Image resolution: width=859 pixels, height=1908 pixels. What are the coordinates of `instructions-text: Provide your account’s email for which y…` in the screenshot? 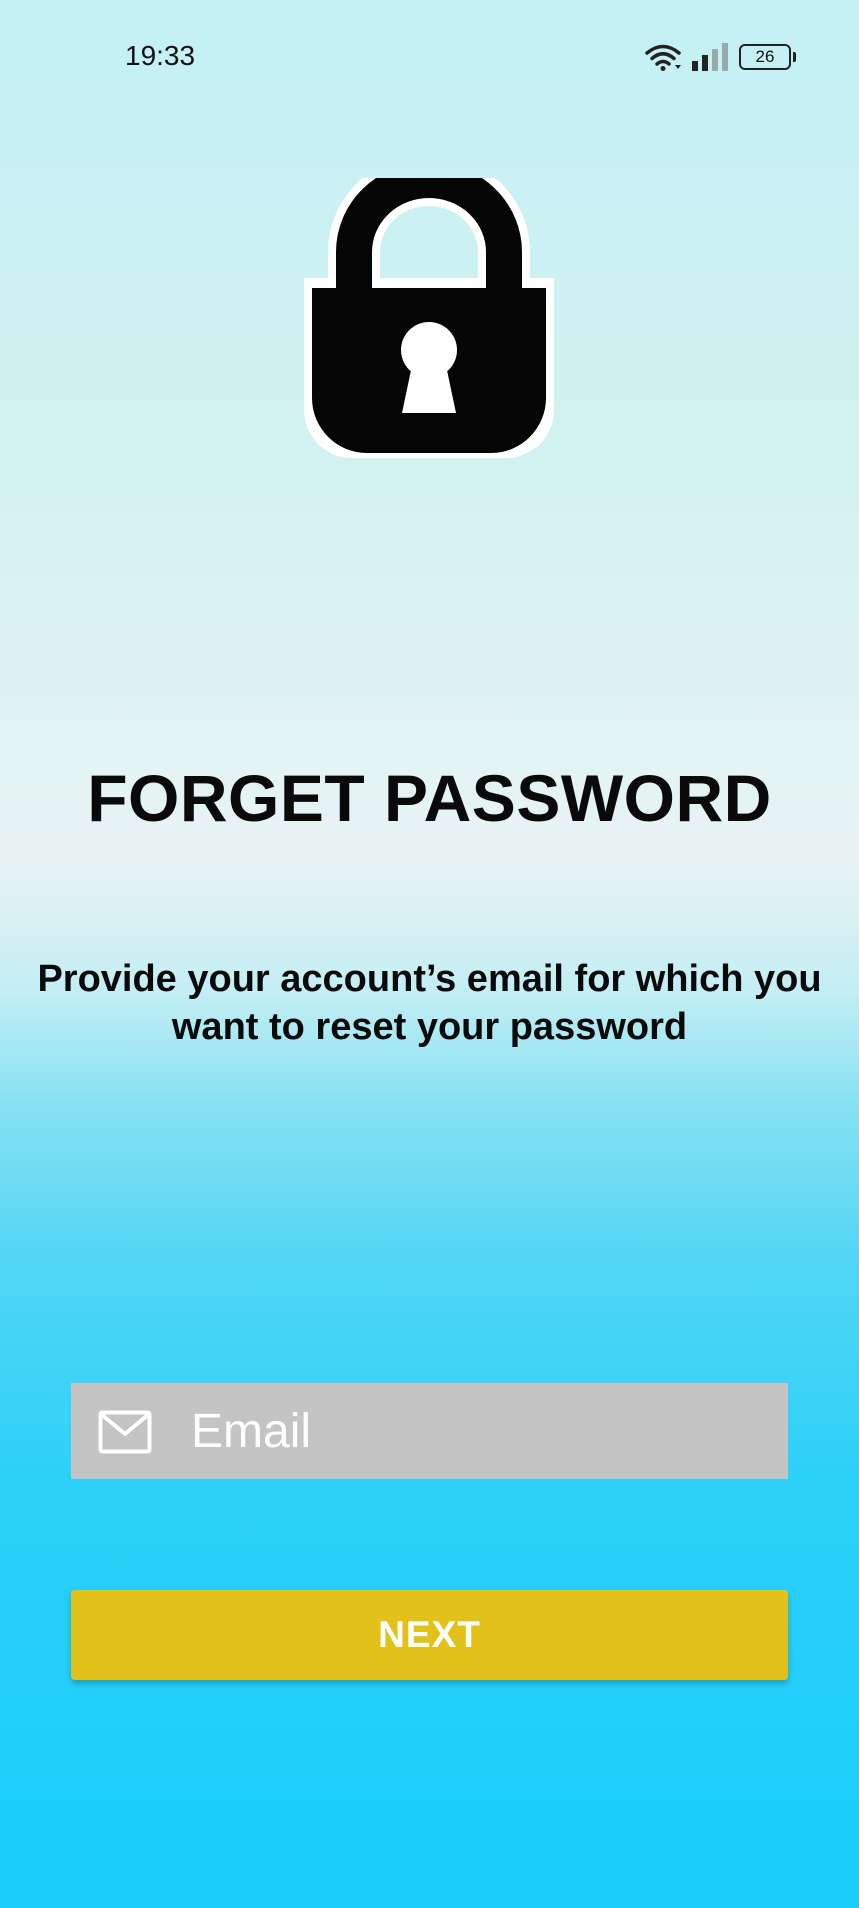 It's located at (429, 1003).